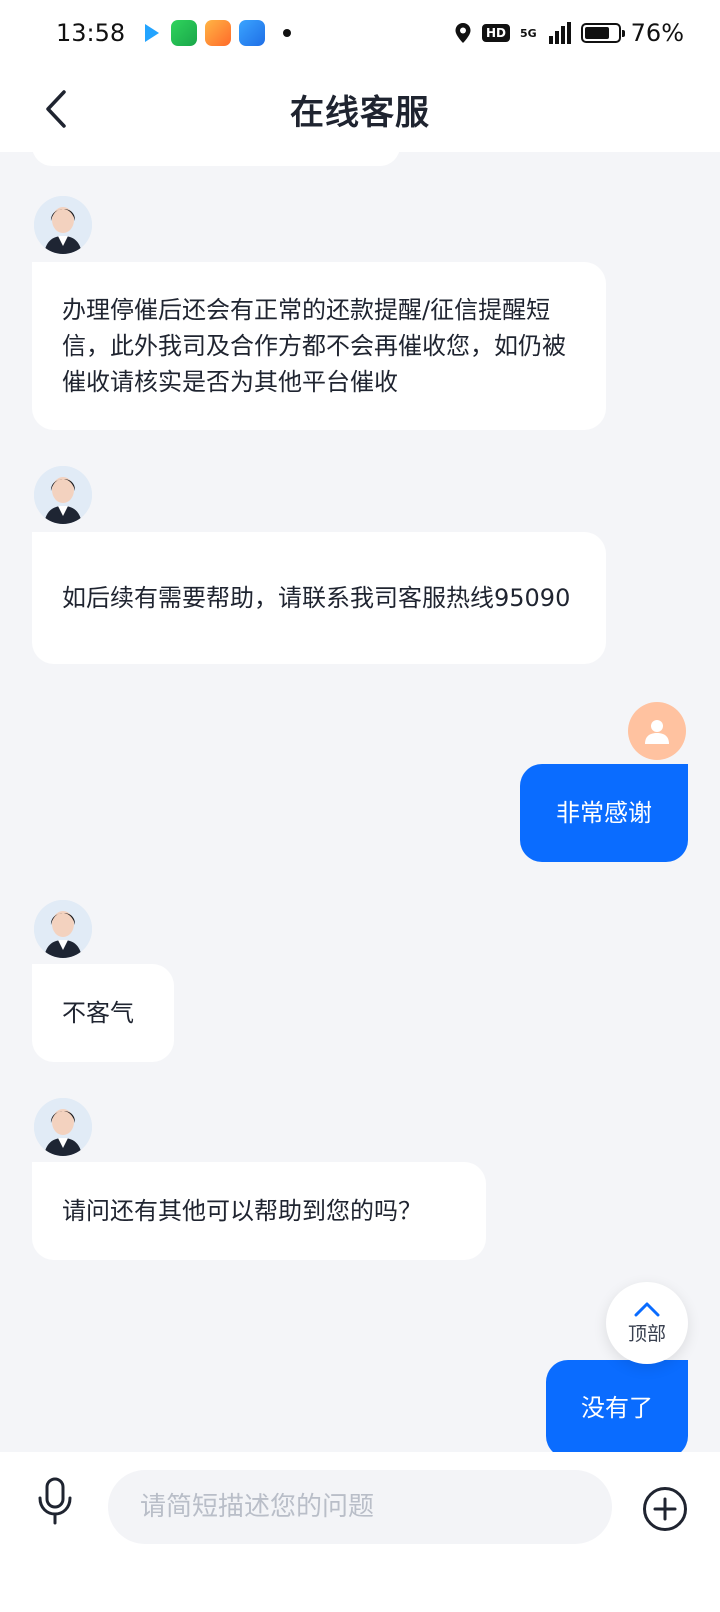 This screenshot has width=720, height=1612. I want to click on status-time: 13:58, so click(91, 33).